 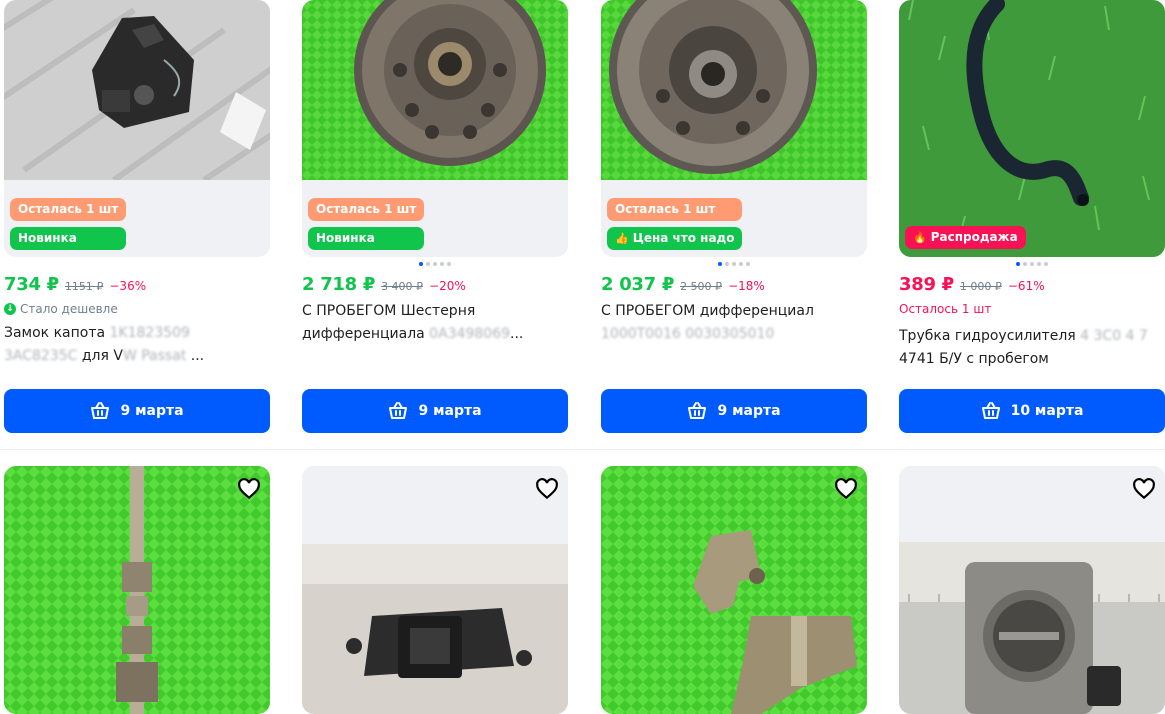 What do you see at coordinates (987, 336) in the screenshot?
I see `title-text: Трубка гидроусилителя` at bounding box center [987, 336].